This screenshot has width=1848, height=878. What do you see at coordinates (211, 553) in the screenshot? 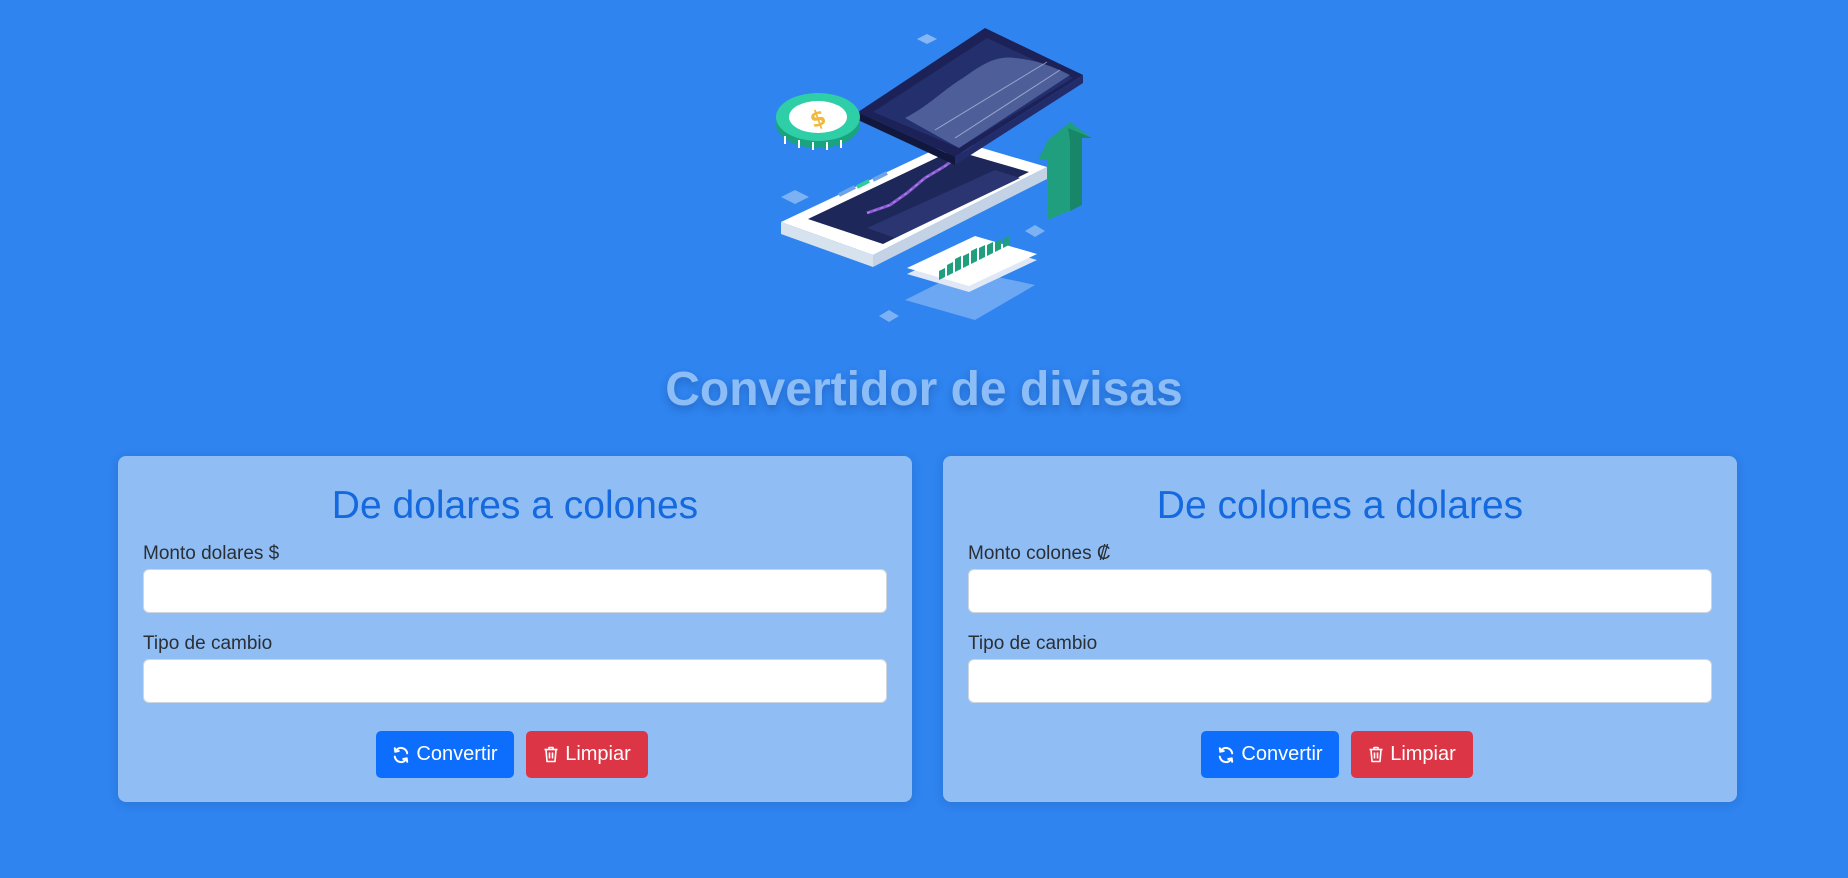
I see `amount-label: Monto dolares $` at bounding box center [211, 553].